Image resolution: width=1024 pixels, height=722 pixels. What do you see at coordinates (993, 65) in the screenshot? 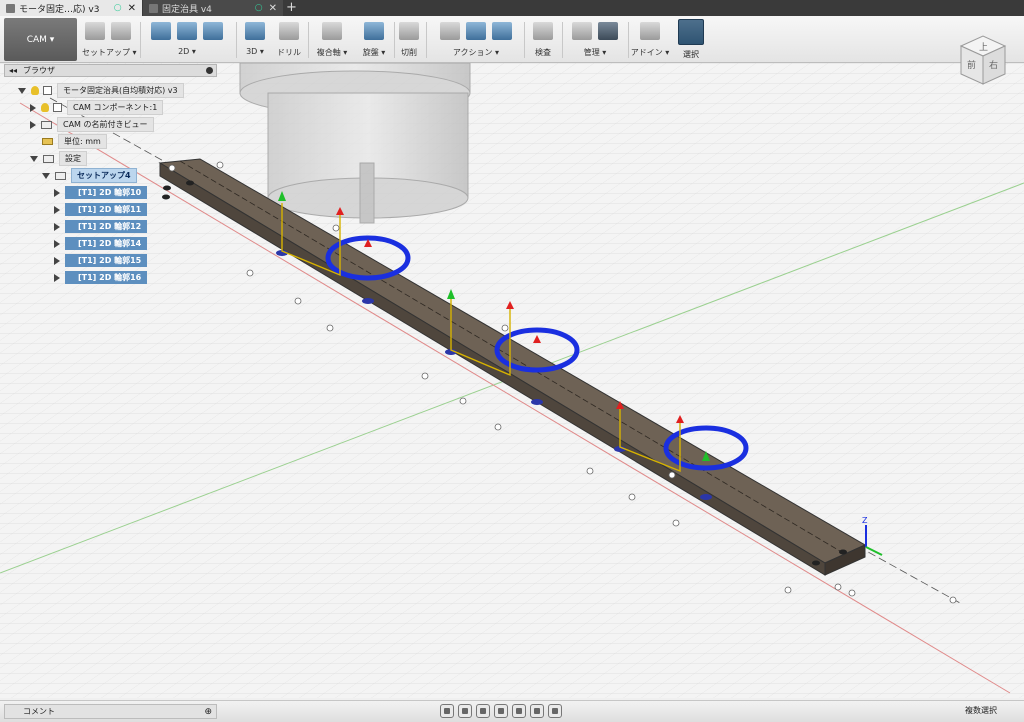
I see `view-cube-right-label: 右` at bounding box center [993, 65].